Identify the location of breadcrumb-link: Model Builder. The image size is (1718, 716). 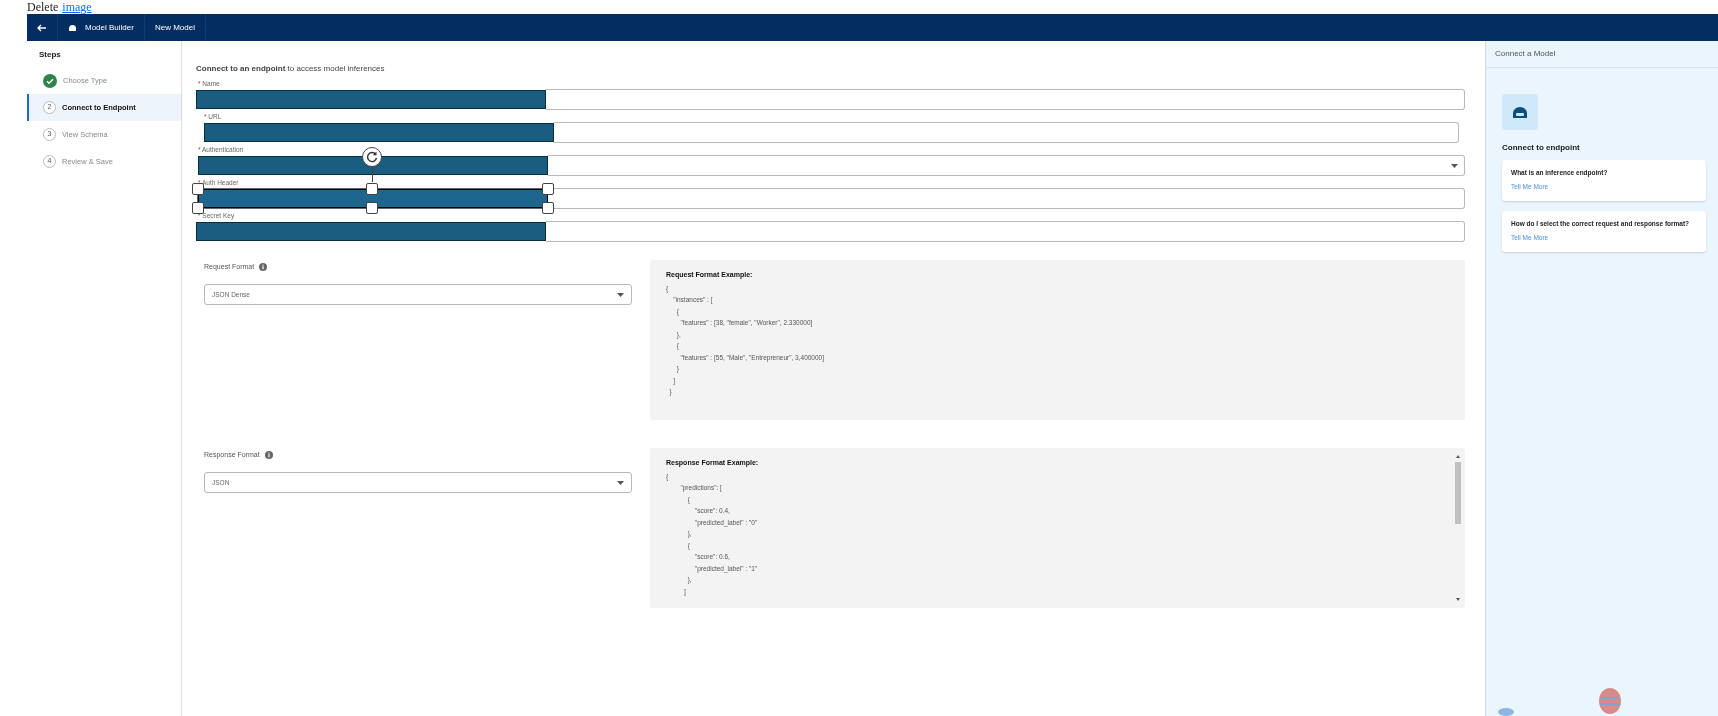
(109, 27).